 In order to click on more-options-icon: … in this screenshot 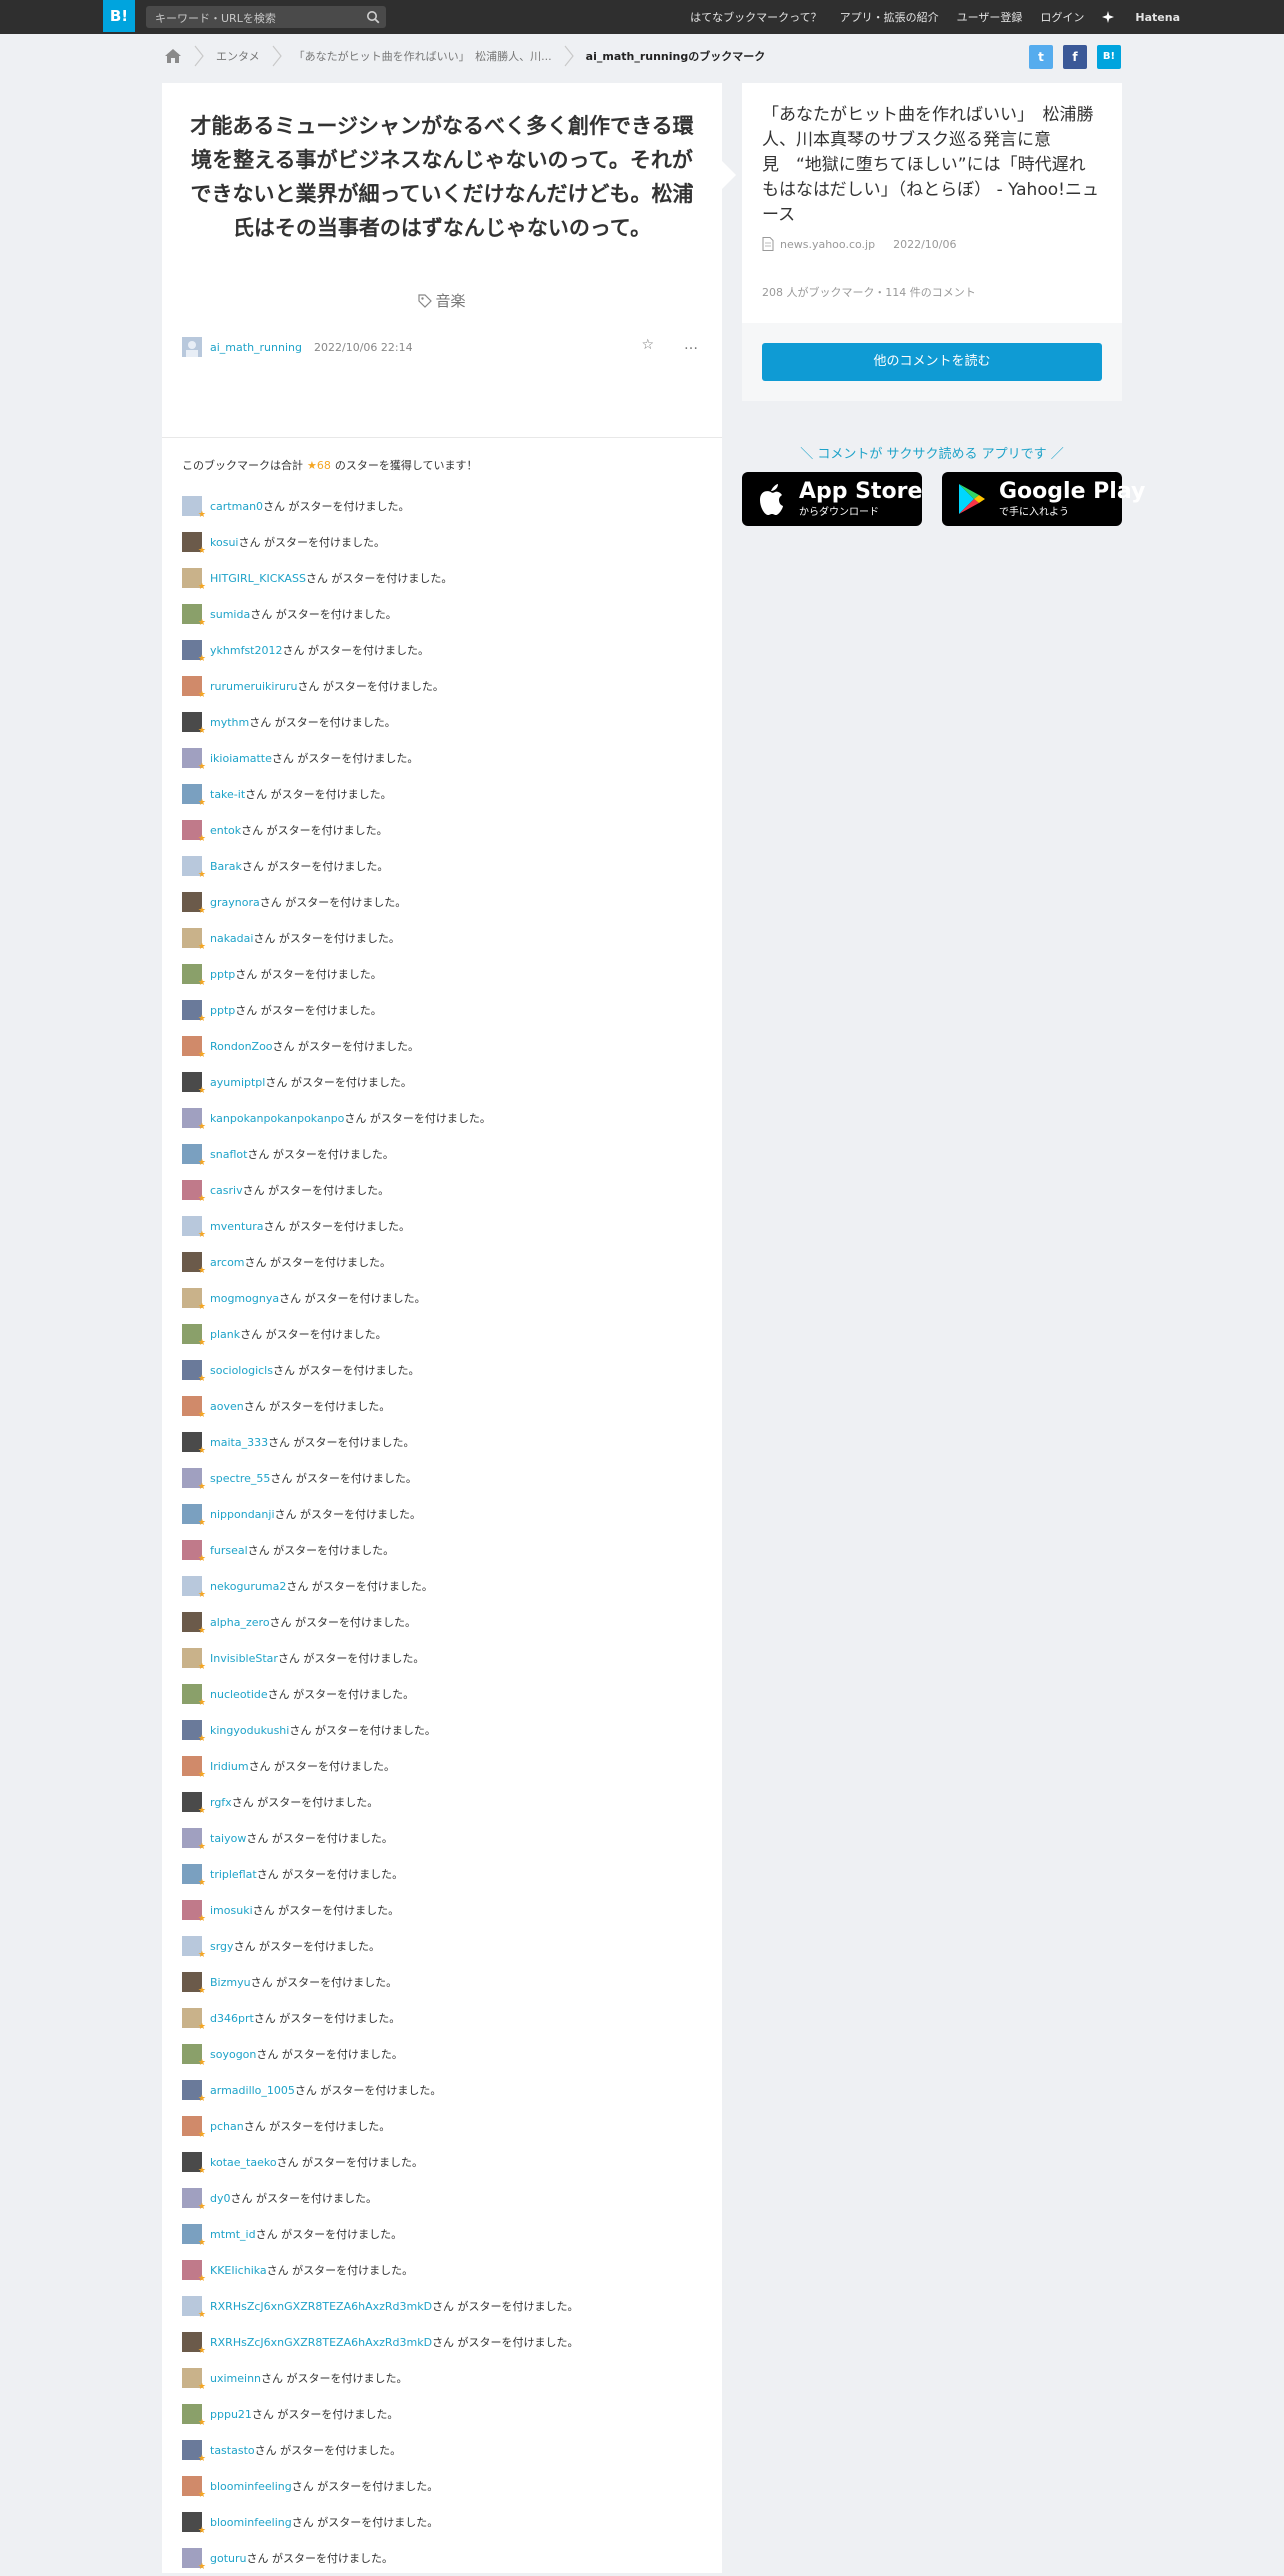, I will do `click(691, 345)`.